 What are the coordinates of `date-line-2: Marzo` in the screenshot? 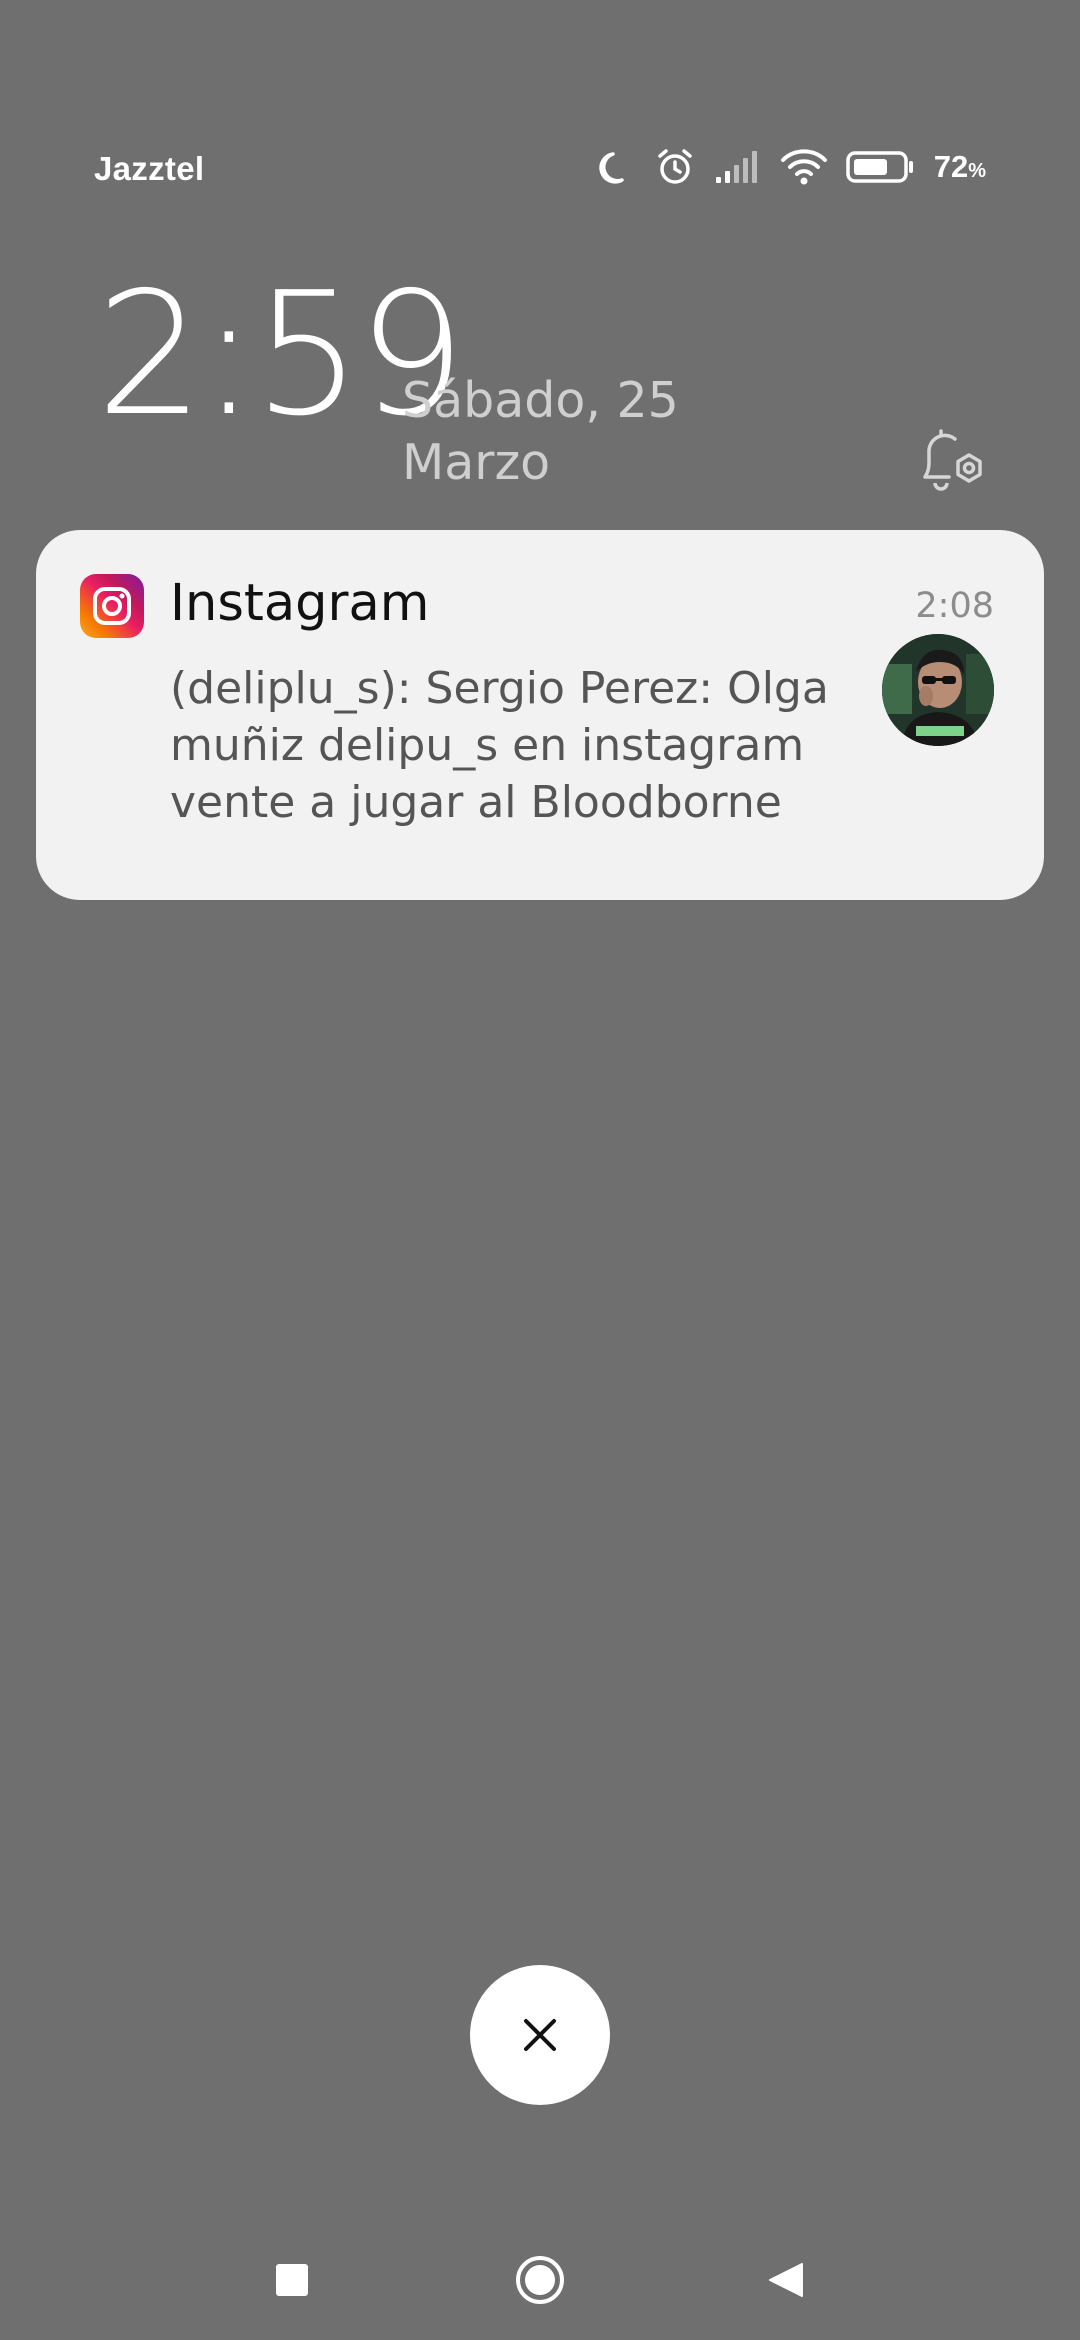 It's located at (476, 462).